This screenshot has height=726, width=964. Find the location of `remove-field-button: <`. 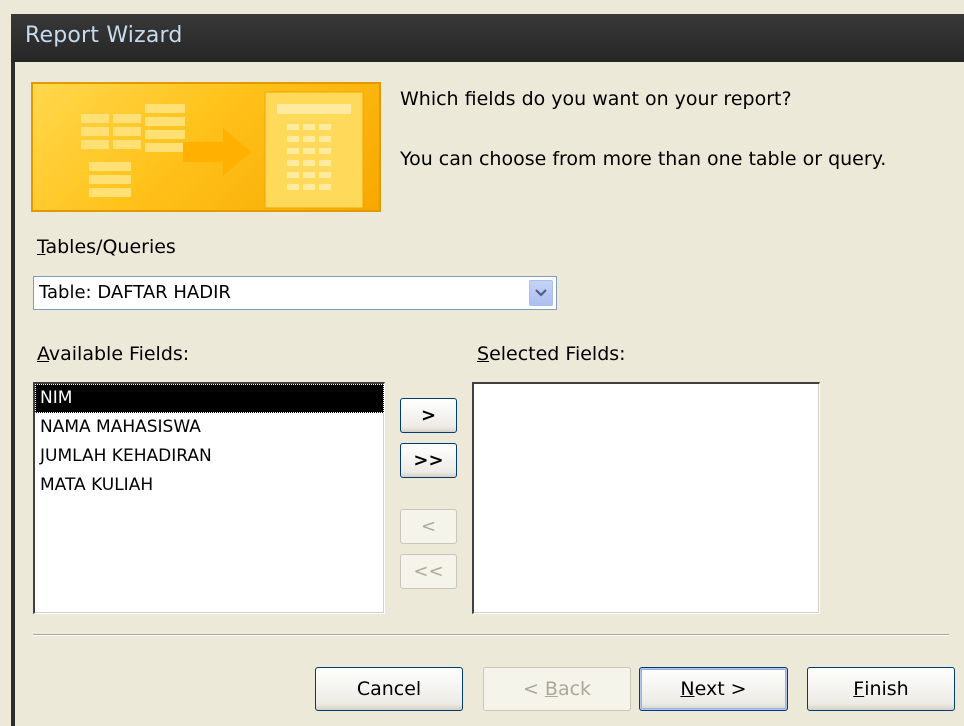

remove-field-button: < is located at coordinates (428, 526).